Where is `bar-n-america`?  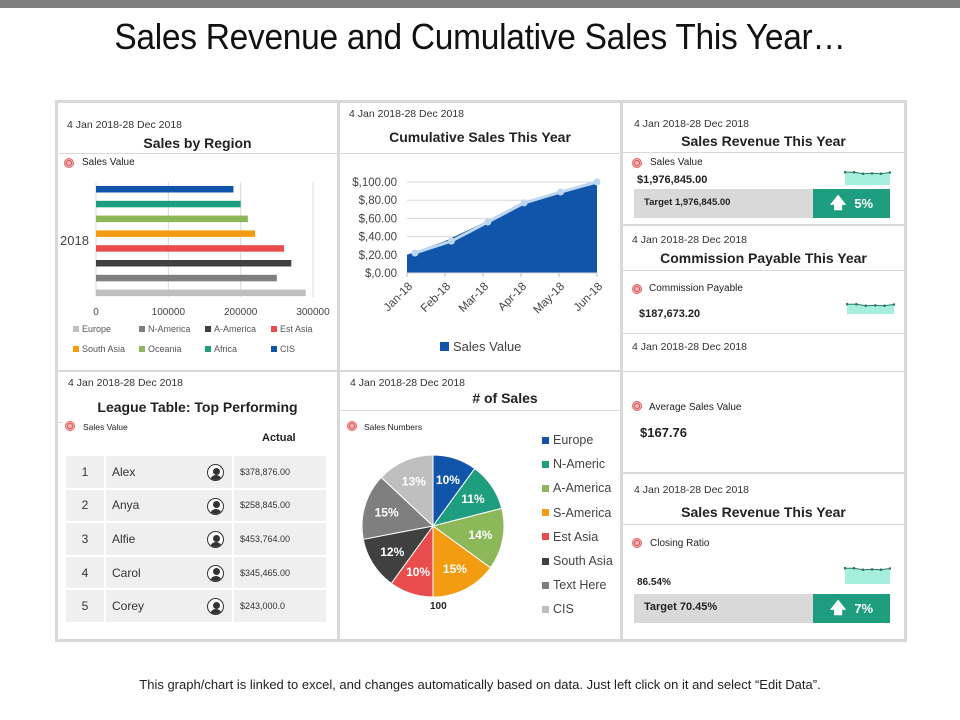
bar-n-america is located at coordinates (186, 278).